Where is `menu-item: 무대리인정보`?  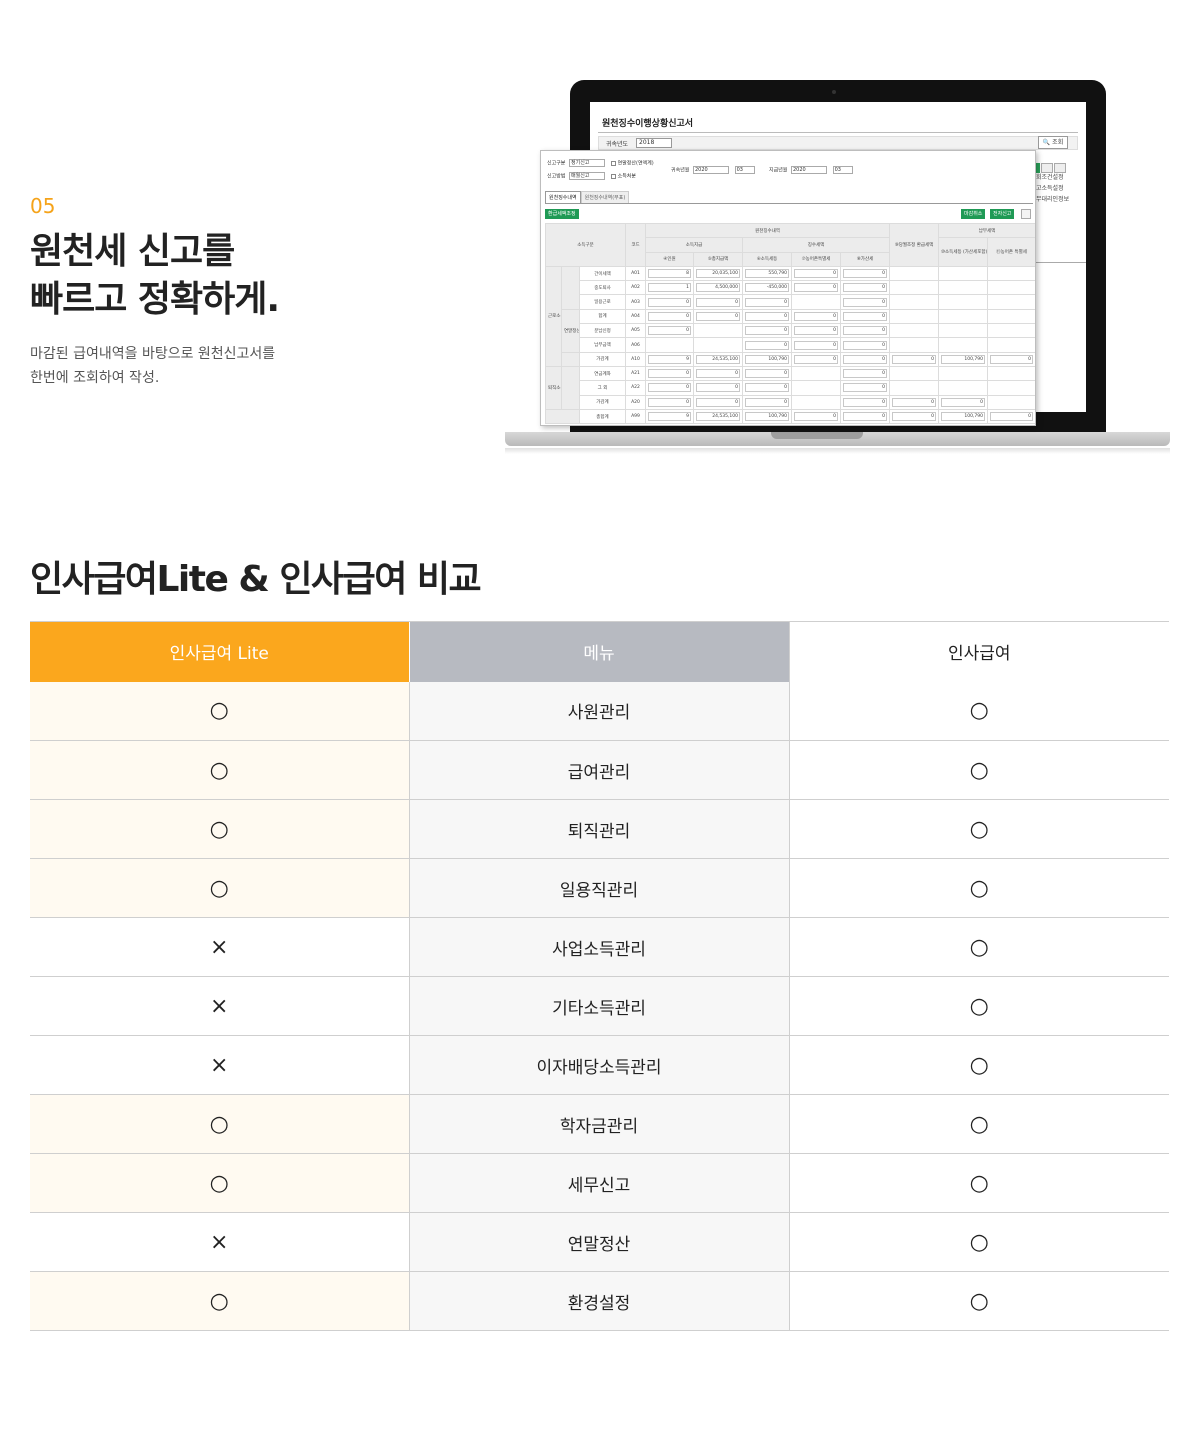
menu-item: 무대리인정보 is located at coordinates (1058, 199).